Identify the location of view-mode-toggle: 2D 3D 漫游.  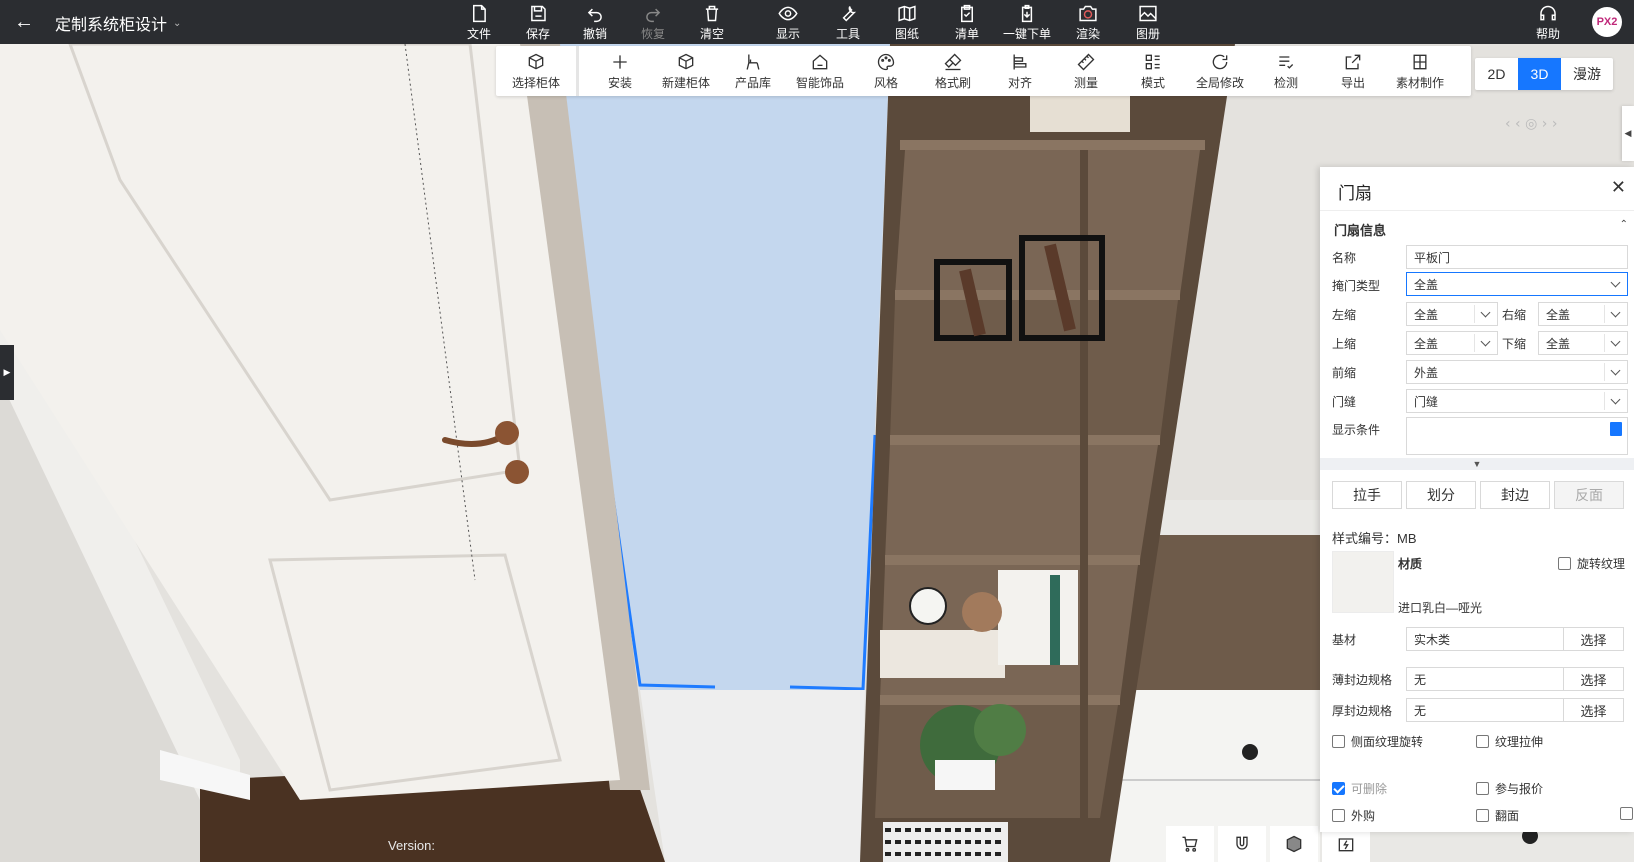
(1544, 74).